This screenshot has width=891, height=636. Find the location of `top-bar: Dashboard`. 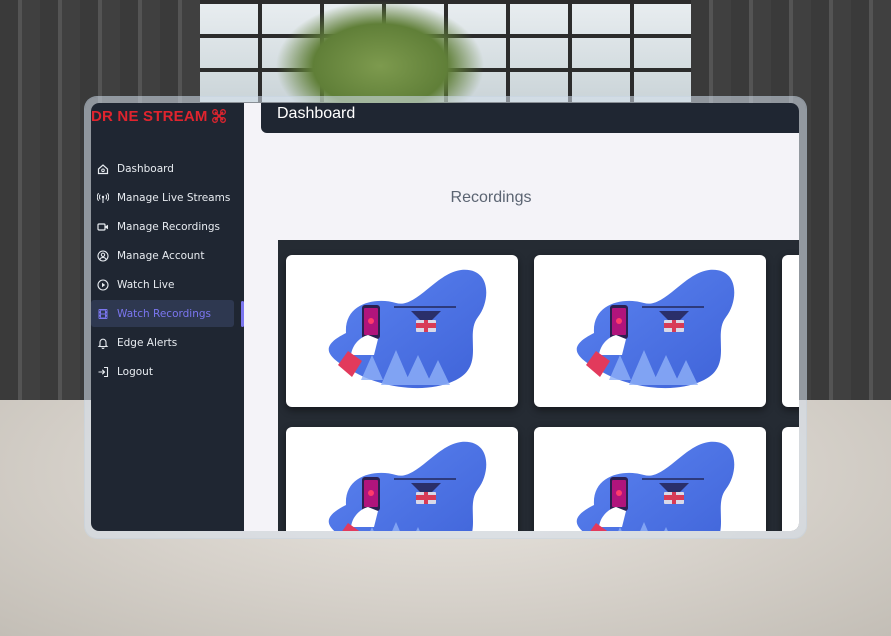

top-bar: Dashboard is located at coordinates (530, 118).